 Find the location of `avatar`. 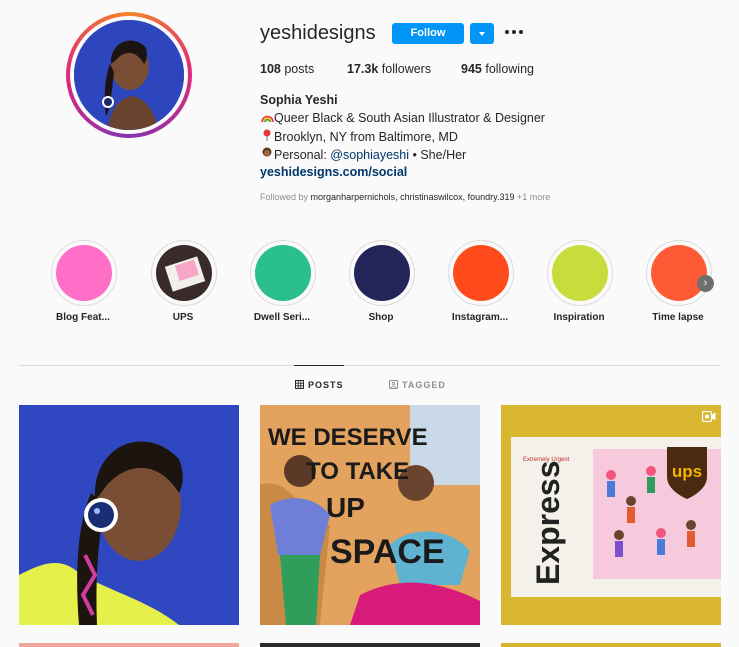

avatar is located at coordinates (129, 75).